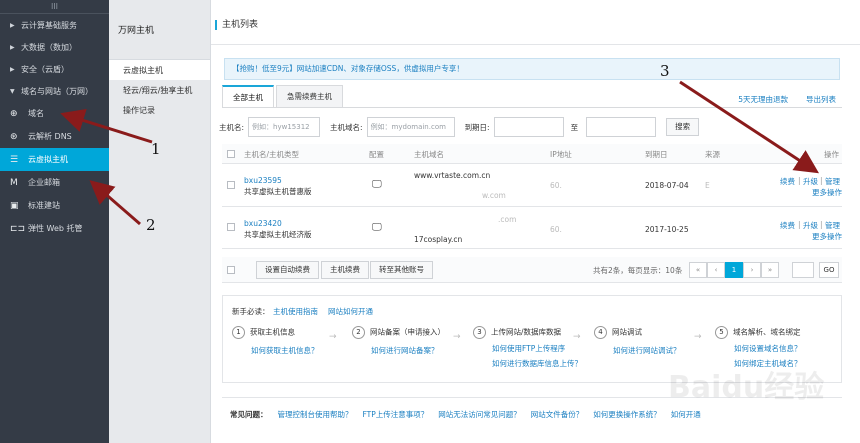 This screenshot has height=443, width=860. Describe the element at coordinates (734, 270) in the screenshot. I see `page-current: 1` at that location.